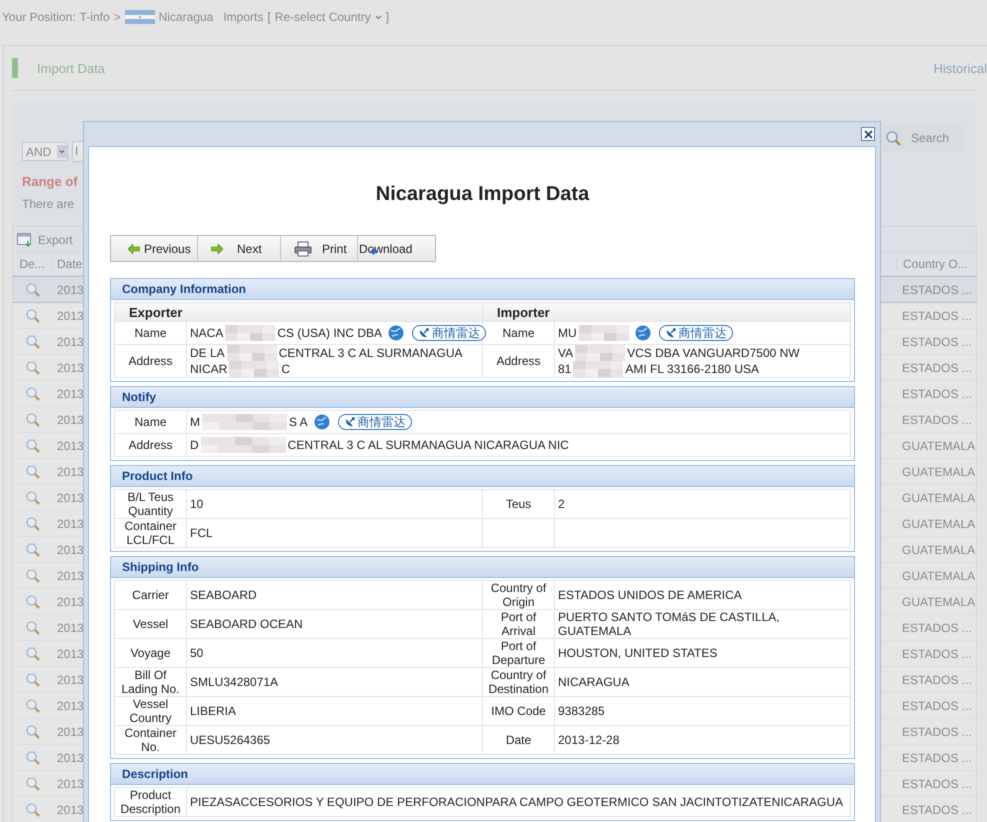 Image resolution: width=987 pixels, height=822 pixels. Describe the element at coordinates (370, 353) in the screenshot. I see `field-value: CENTRAL 3 C AL SURMANAGUA` at that location.